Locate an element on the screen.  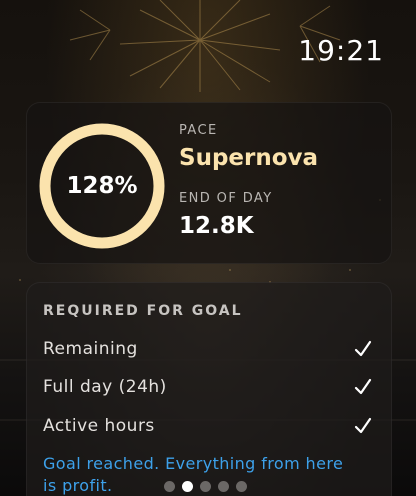
pace-name: Supernova is located at coordinates (249, 158).